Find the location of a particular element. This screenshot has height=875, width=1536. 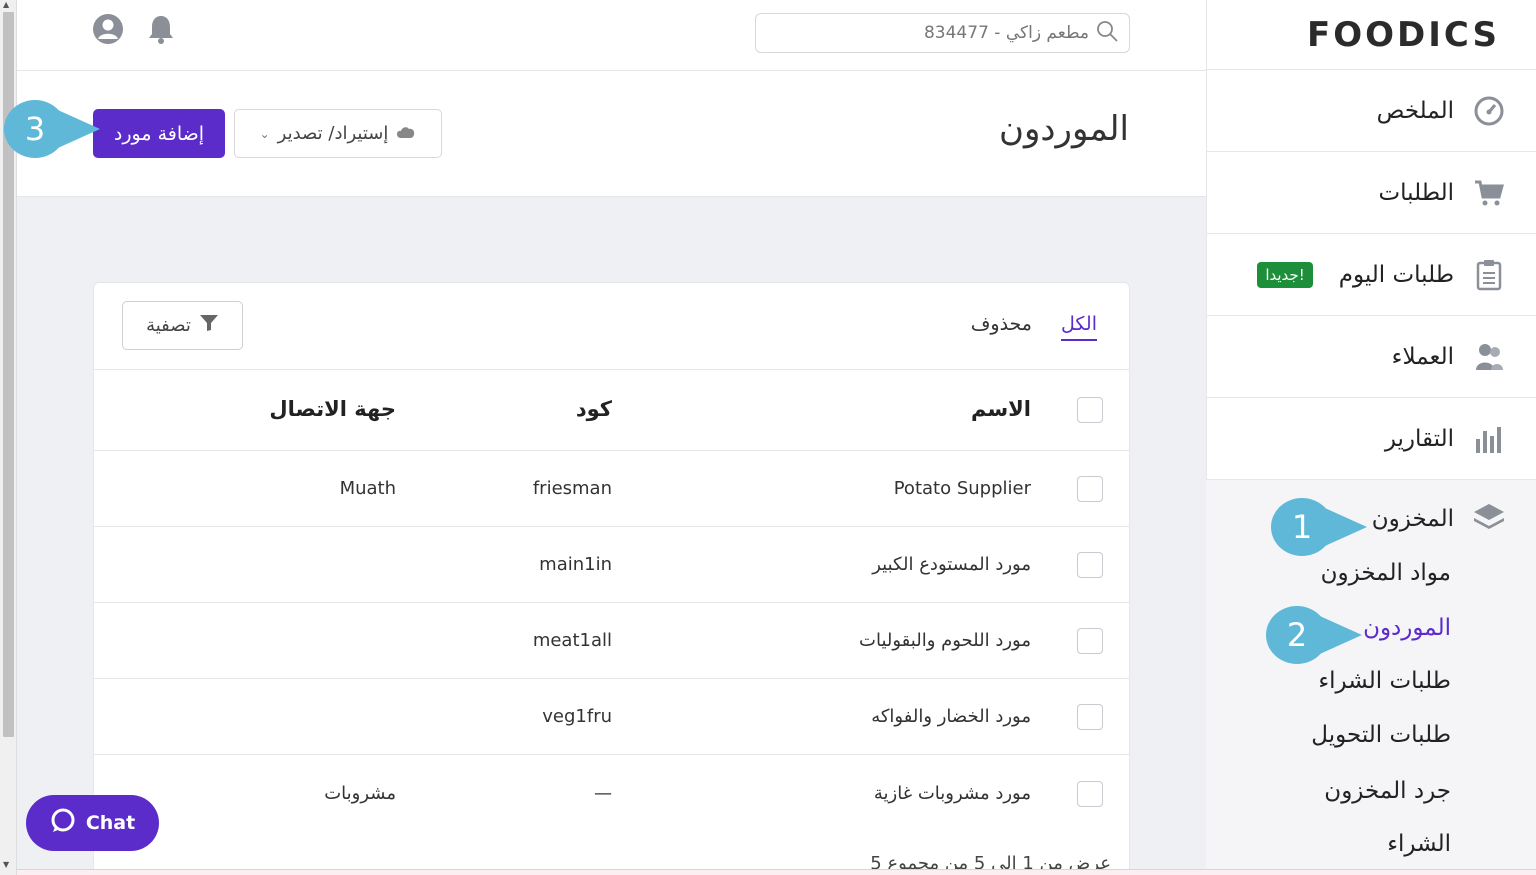

sidebar-item-orders: الطلبات is located at coordinates (1371, 193).